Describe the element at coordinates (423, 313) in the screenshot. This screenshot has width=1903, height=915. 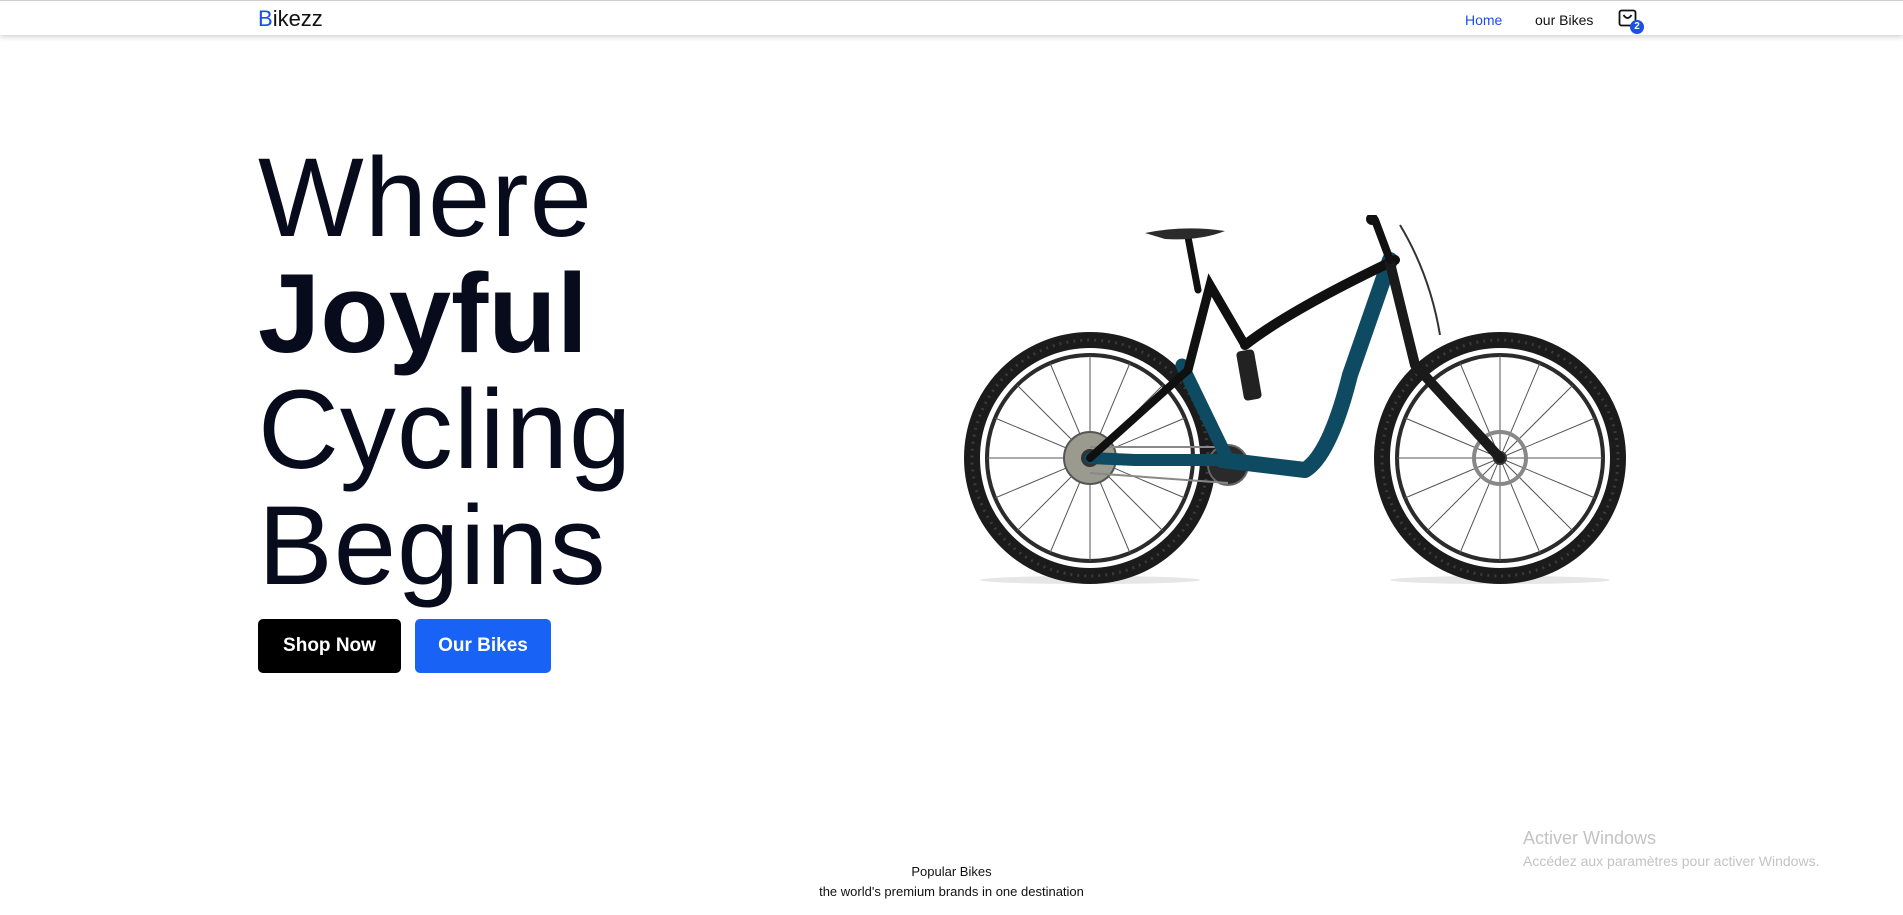
I see `hero-line-joyful: Joyful` at that location.